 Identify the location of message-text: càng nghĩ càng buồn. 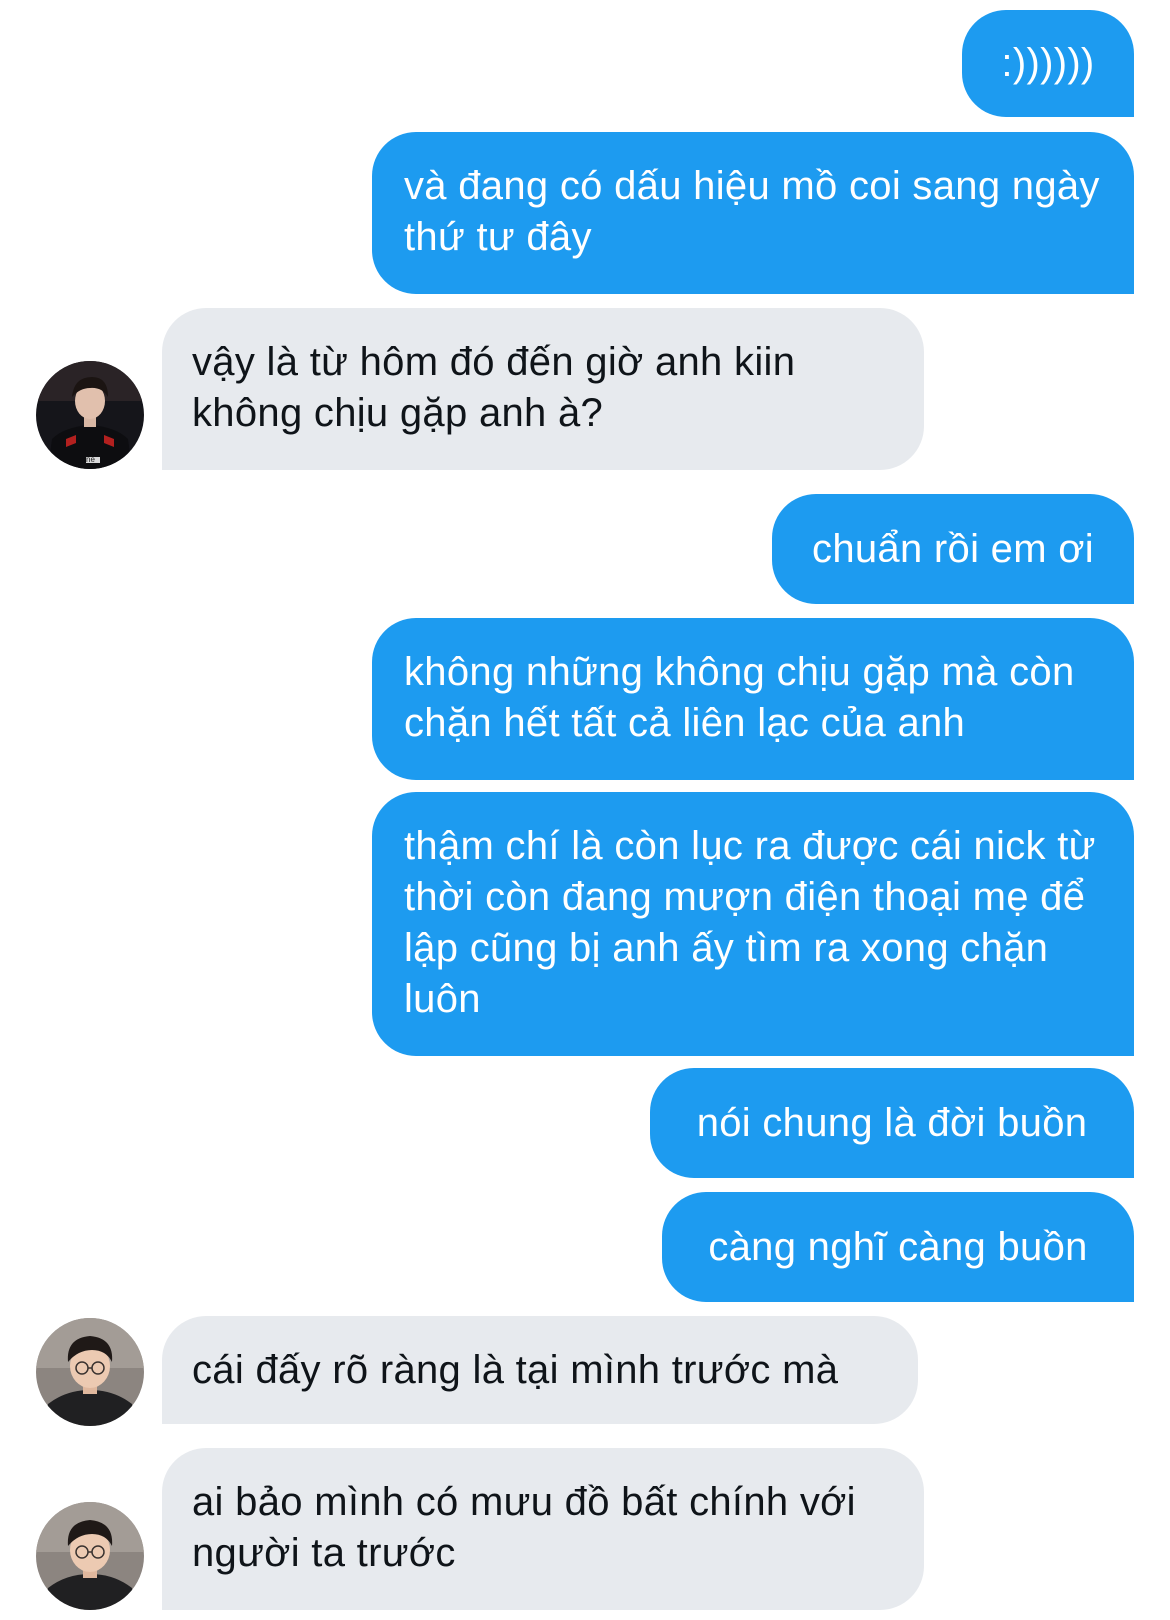
(898, 1247).